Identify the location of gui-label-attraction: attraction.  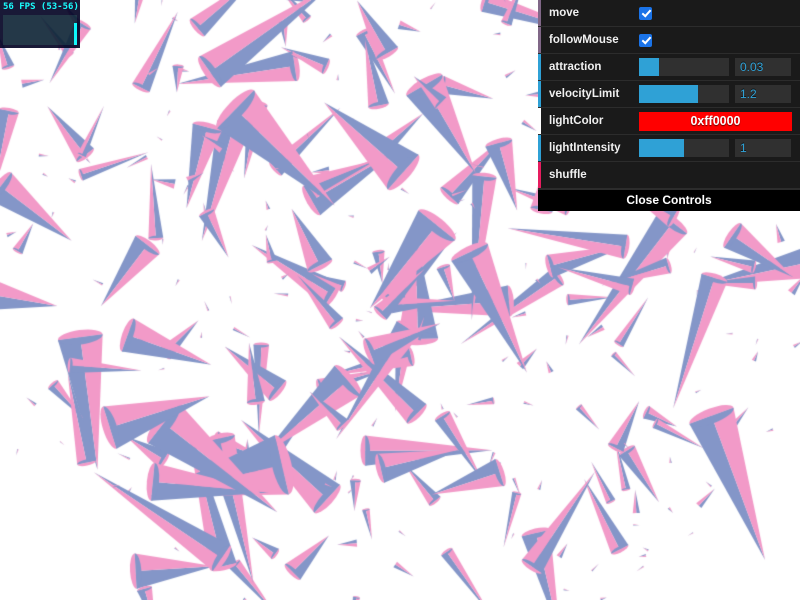
(575, 66).